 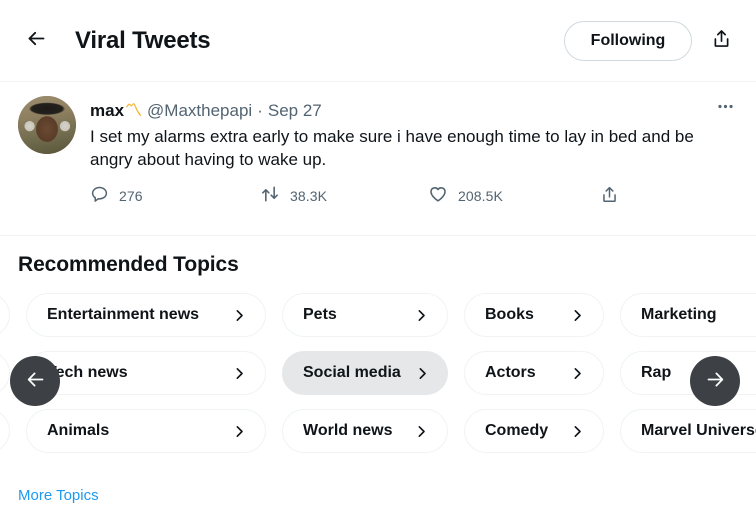 I want to click on avatar-photo, so click(x=47, y=125).